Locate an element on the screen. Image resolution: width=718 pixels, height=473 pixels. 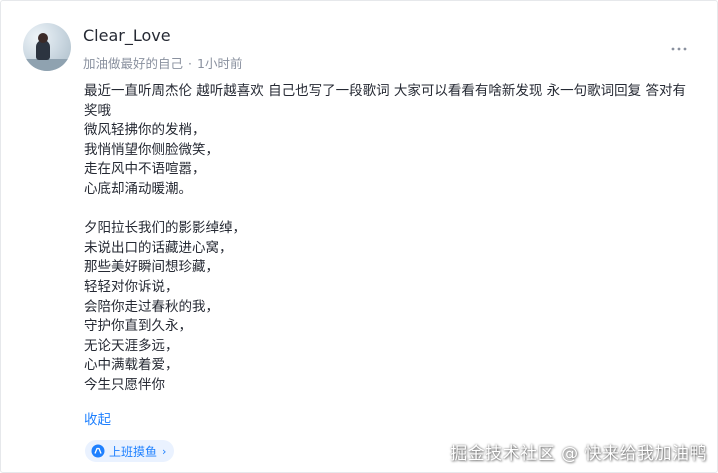
lyric-line: 夕阳拉长我们的影影绰绰， is located at coordinates (165, 228).